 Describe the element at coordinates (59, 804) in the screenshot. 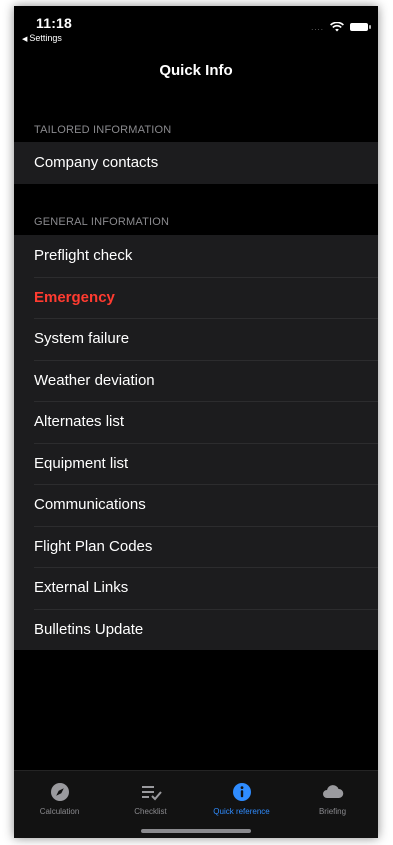

I see `tab-calculation: Calculation` at that location.